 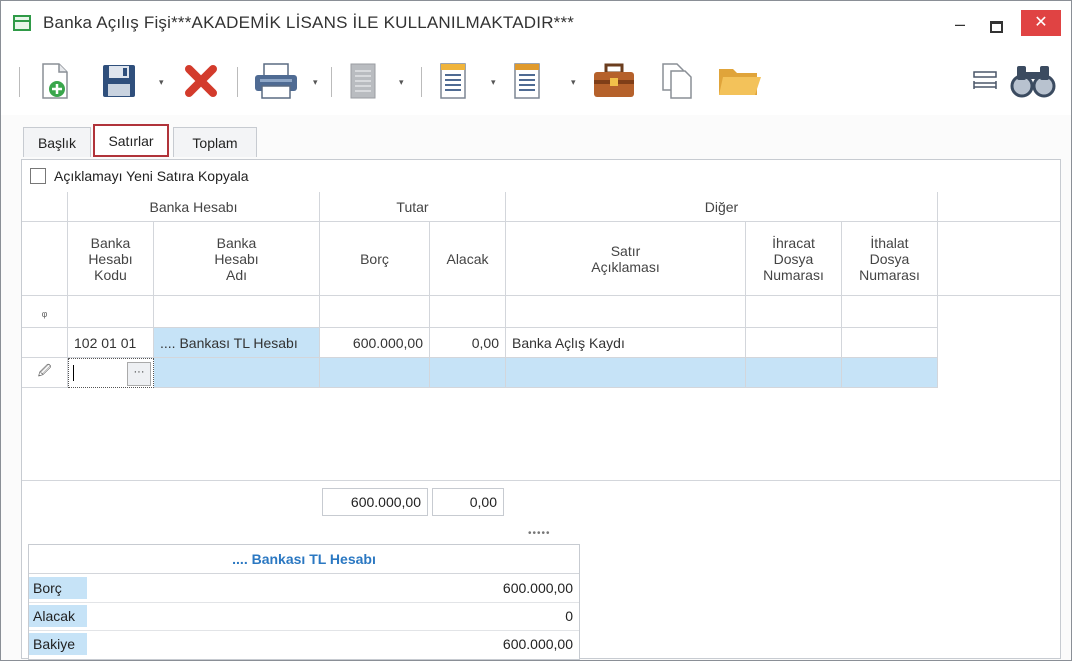 What do you see at coordinates (45, 373) in the screenshot?
I see `edit-row-icon: 🖉` at bounding box center [45, 373].